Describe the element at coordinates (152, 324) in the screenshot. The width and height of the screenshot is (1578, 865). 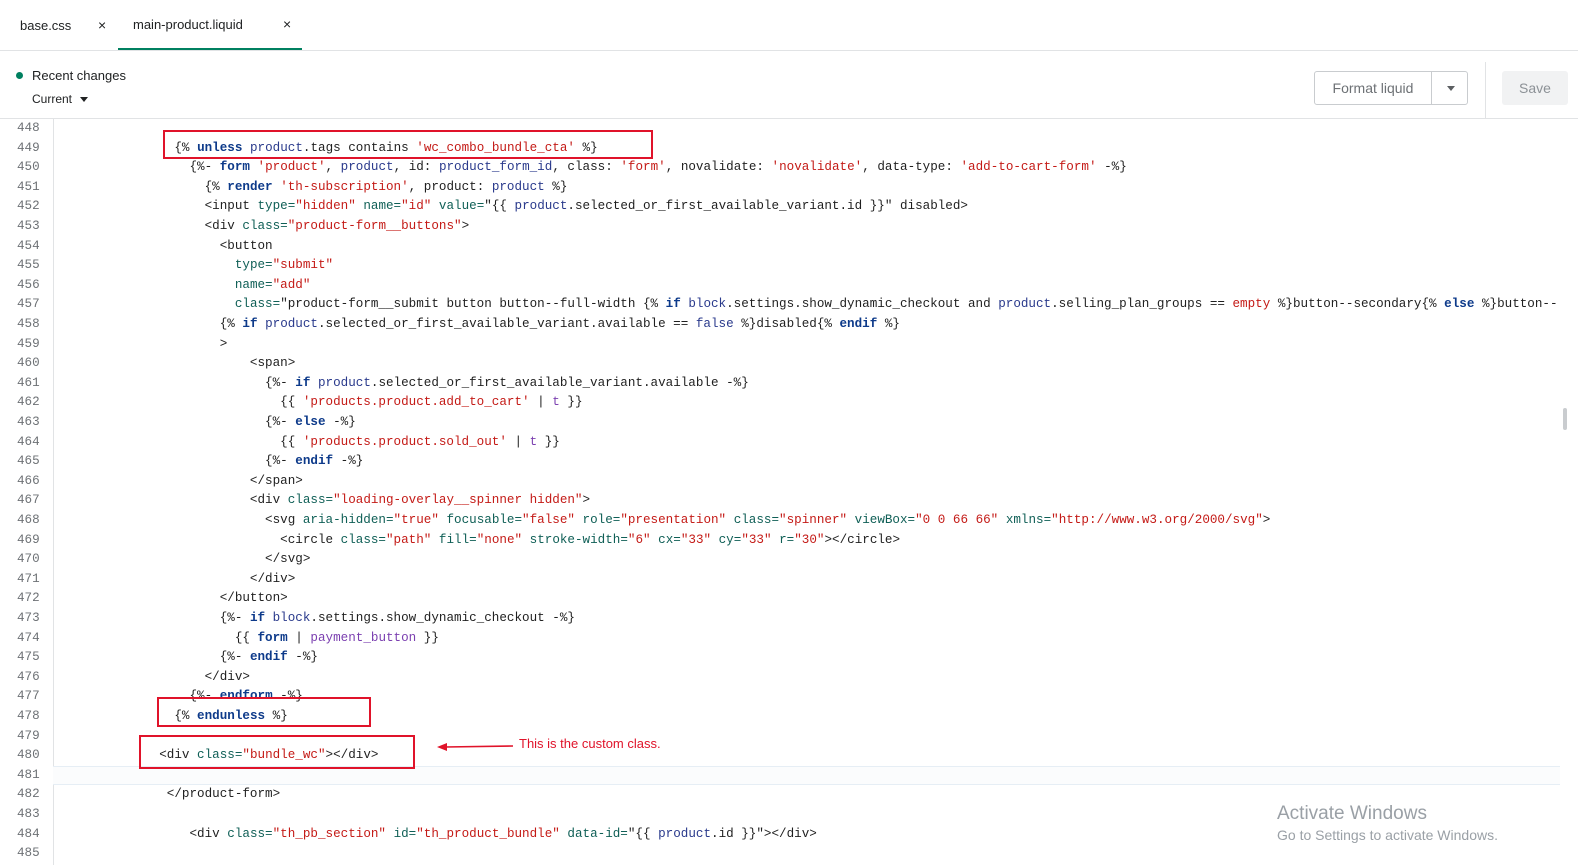
I see `code-token: {%` at that location.